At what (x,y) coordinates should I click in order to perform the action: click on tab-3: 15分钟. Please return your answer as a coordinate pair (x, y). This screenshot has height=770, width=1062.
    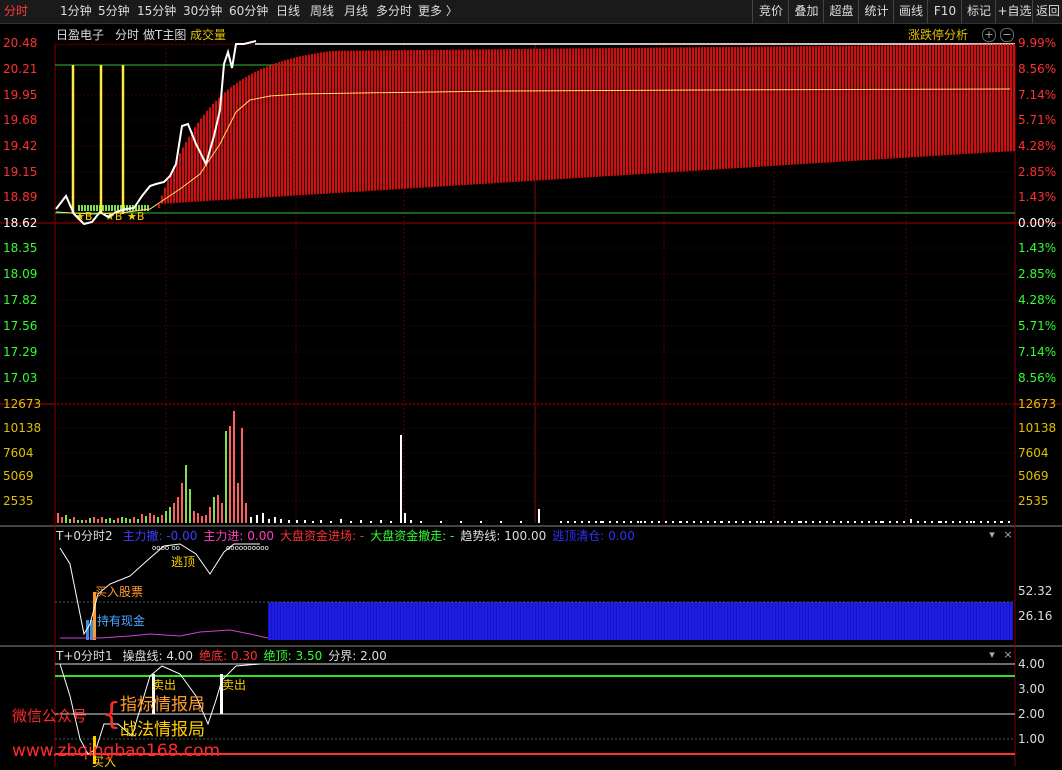
    Looking at the image, I should click on (156, 11).